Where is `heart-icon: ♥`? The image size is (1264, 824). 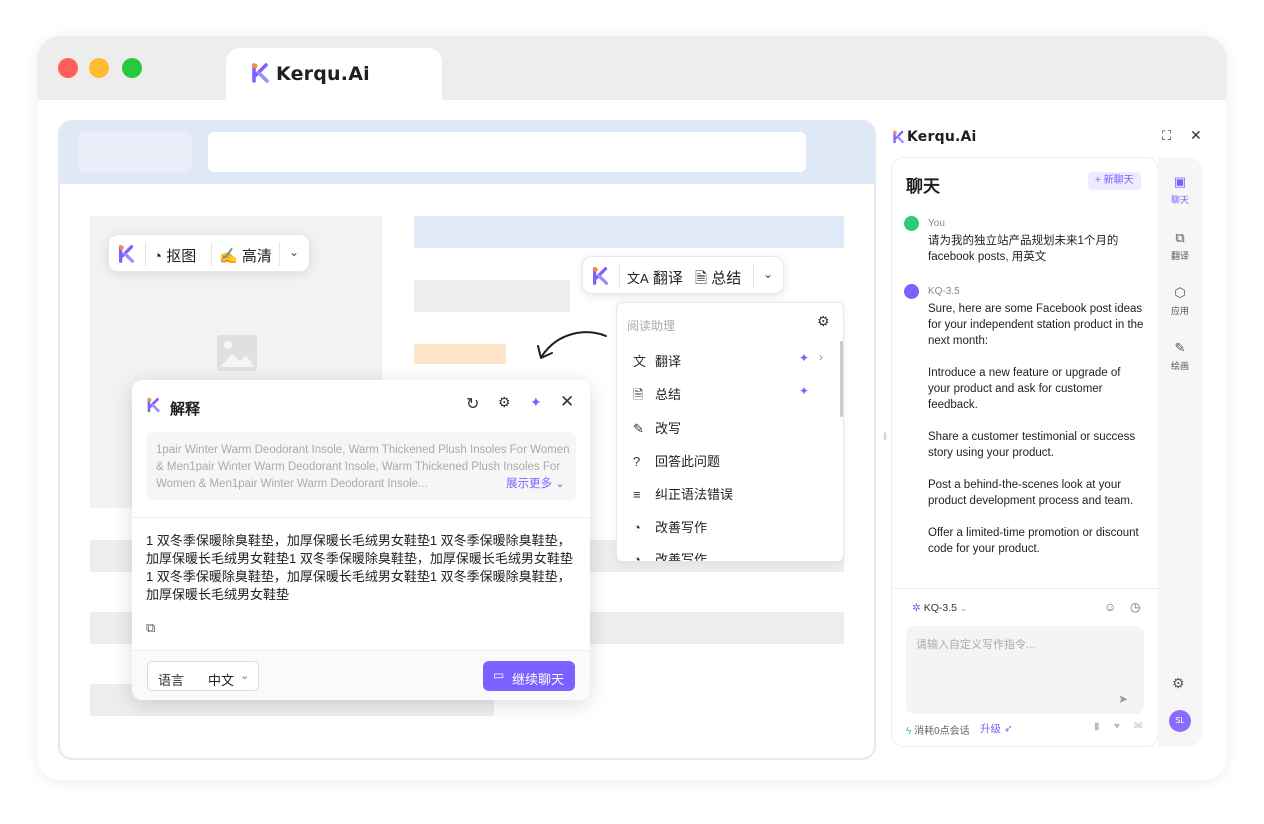
heart-icon: ♥ is located at coordinates (1117, 726).